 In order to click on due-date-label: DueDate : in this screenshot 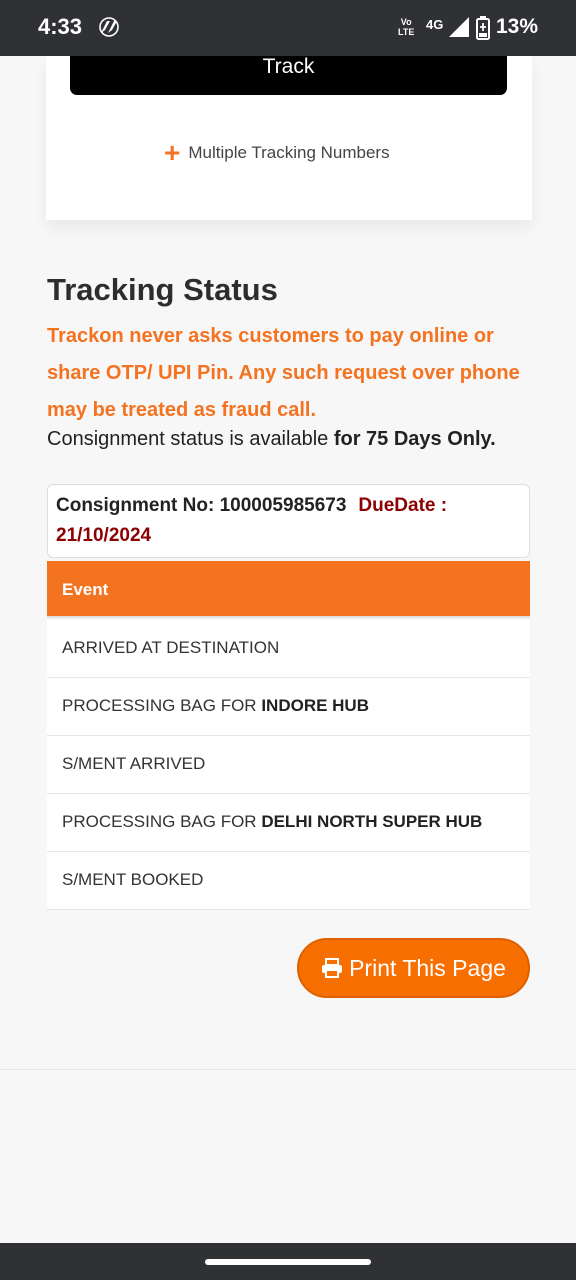, I will do `click(403, 505)`.